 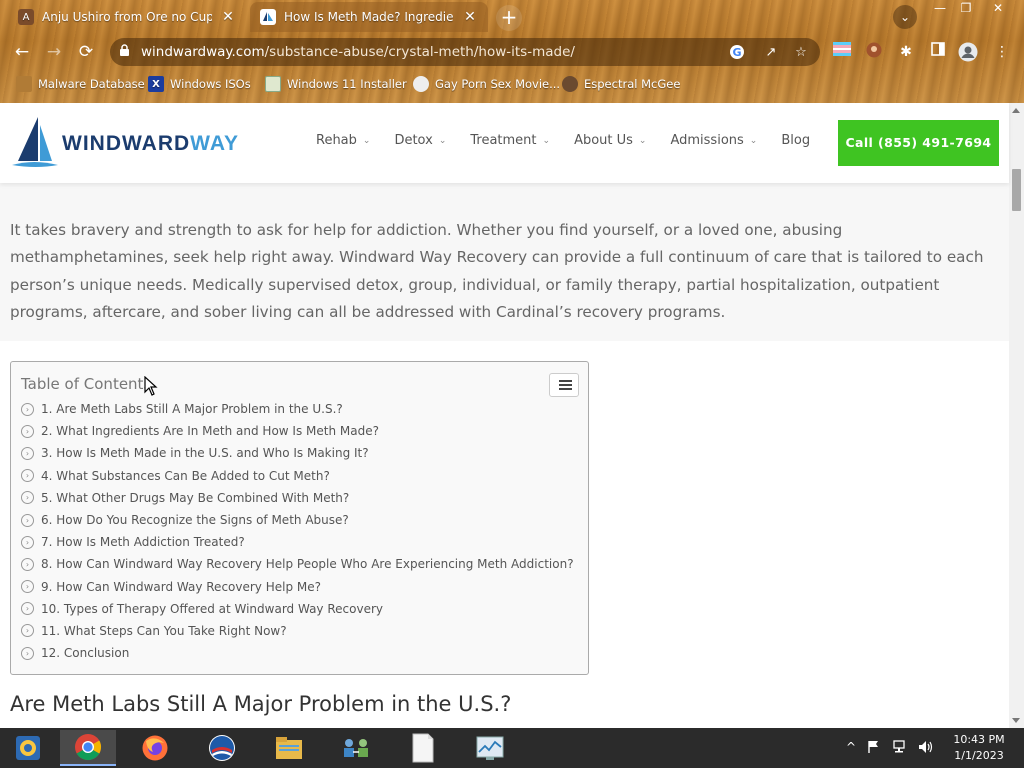 I want to click on nav-label: Blog, so click(x=796, y=140).